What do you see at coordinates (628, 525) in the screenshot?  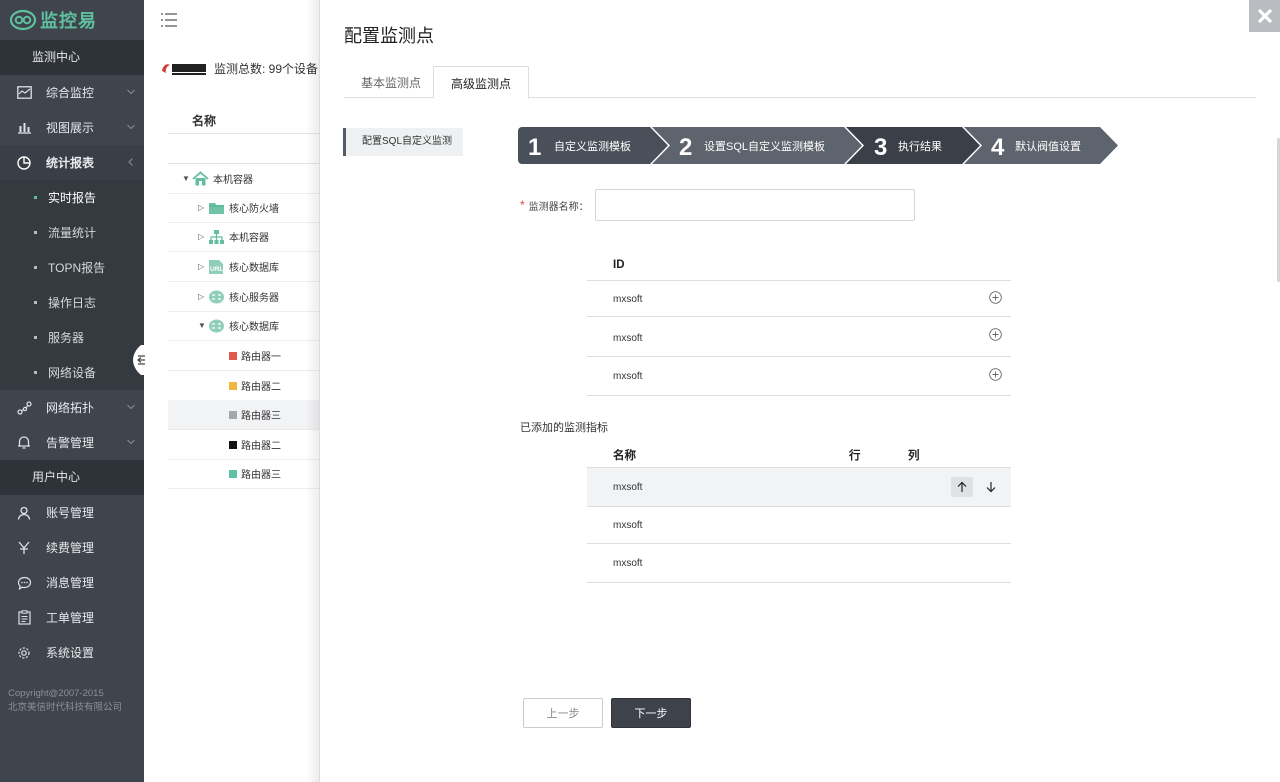 I see `metric-cell: mxsoft` at bounding box center [628, 525].